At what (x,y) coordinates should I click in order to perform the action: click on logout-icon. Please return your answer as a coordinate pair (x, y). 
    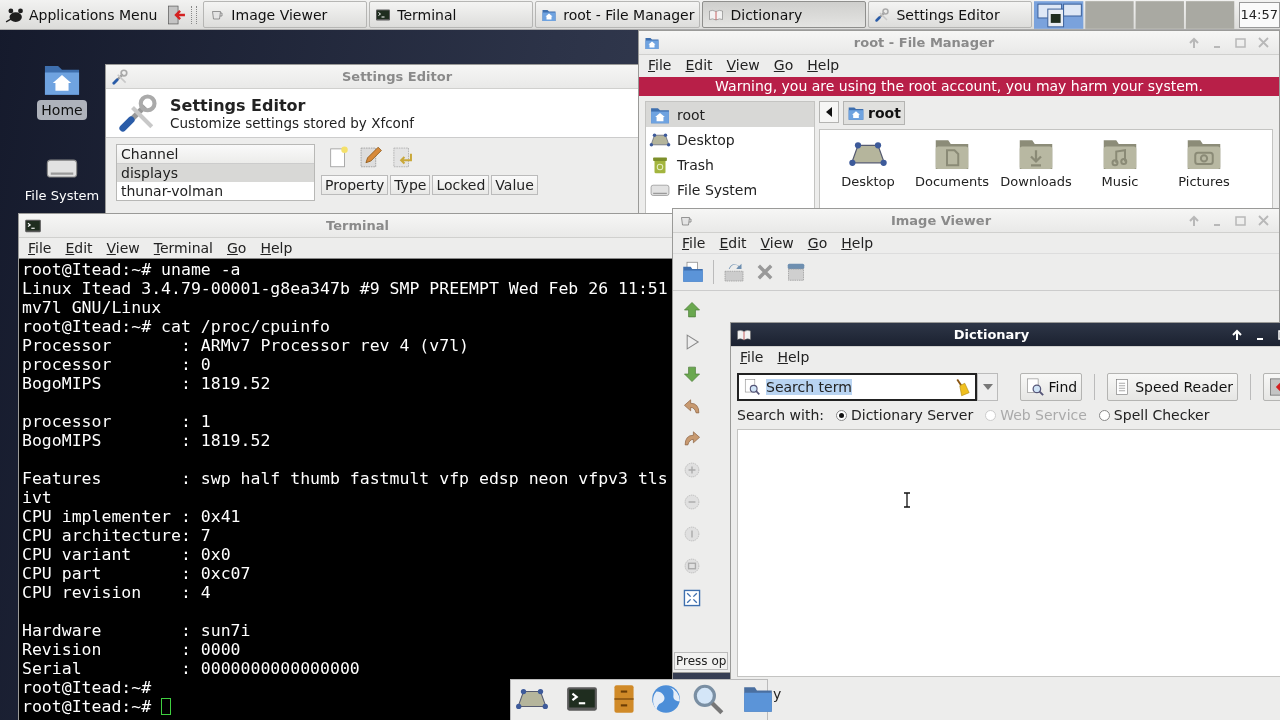
    Looking at the image, I should click on (176, 14).